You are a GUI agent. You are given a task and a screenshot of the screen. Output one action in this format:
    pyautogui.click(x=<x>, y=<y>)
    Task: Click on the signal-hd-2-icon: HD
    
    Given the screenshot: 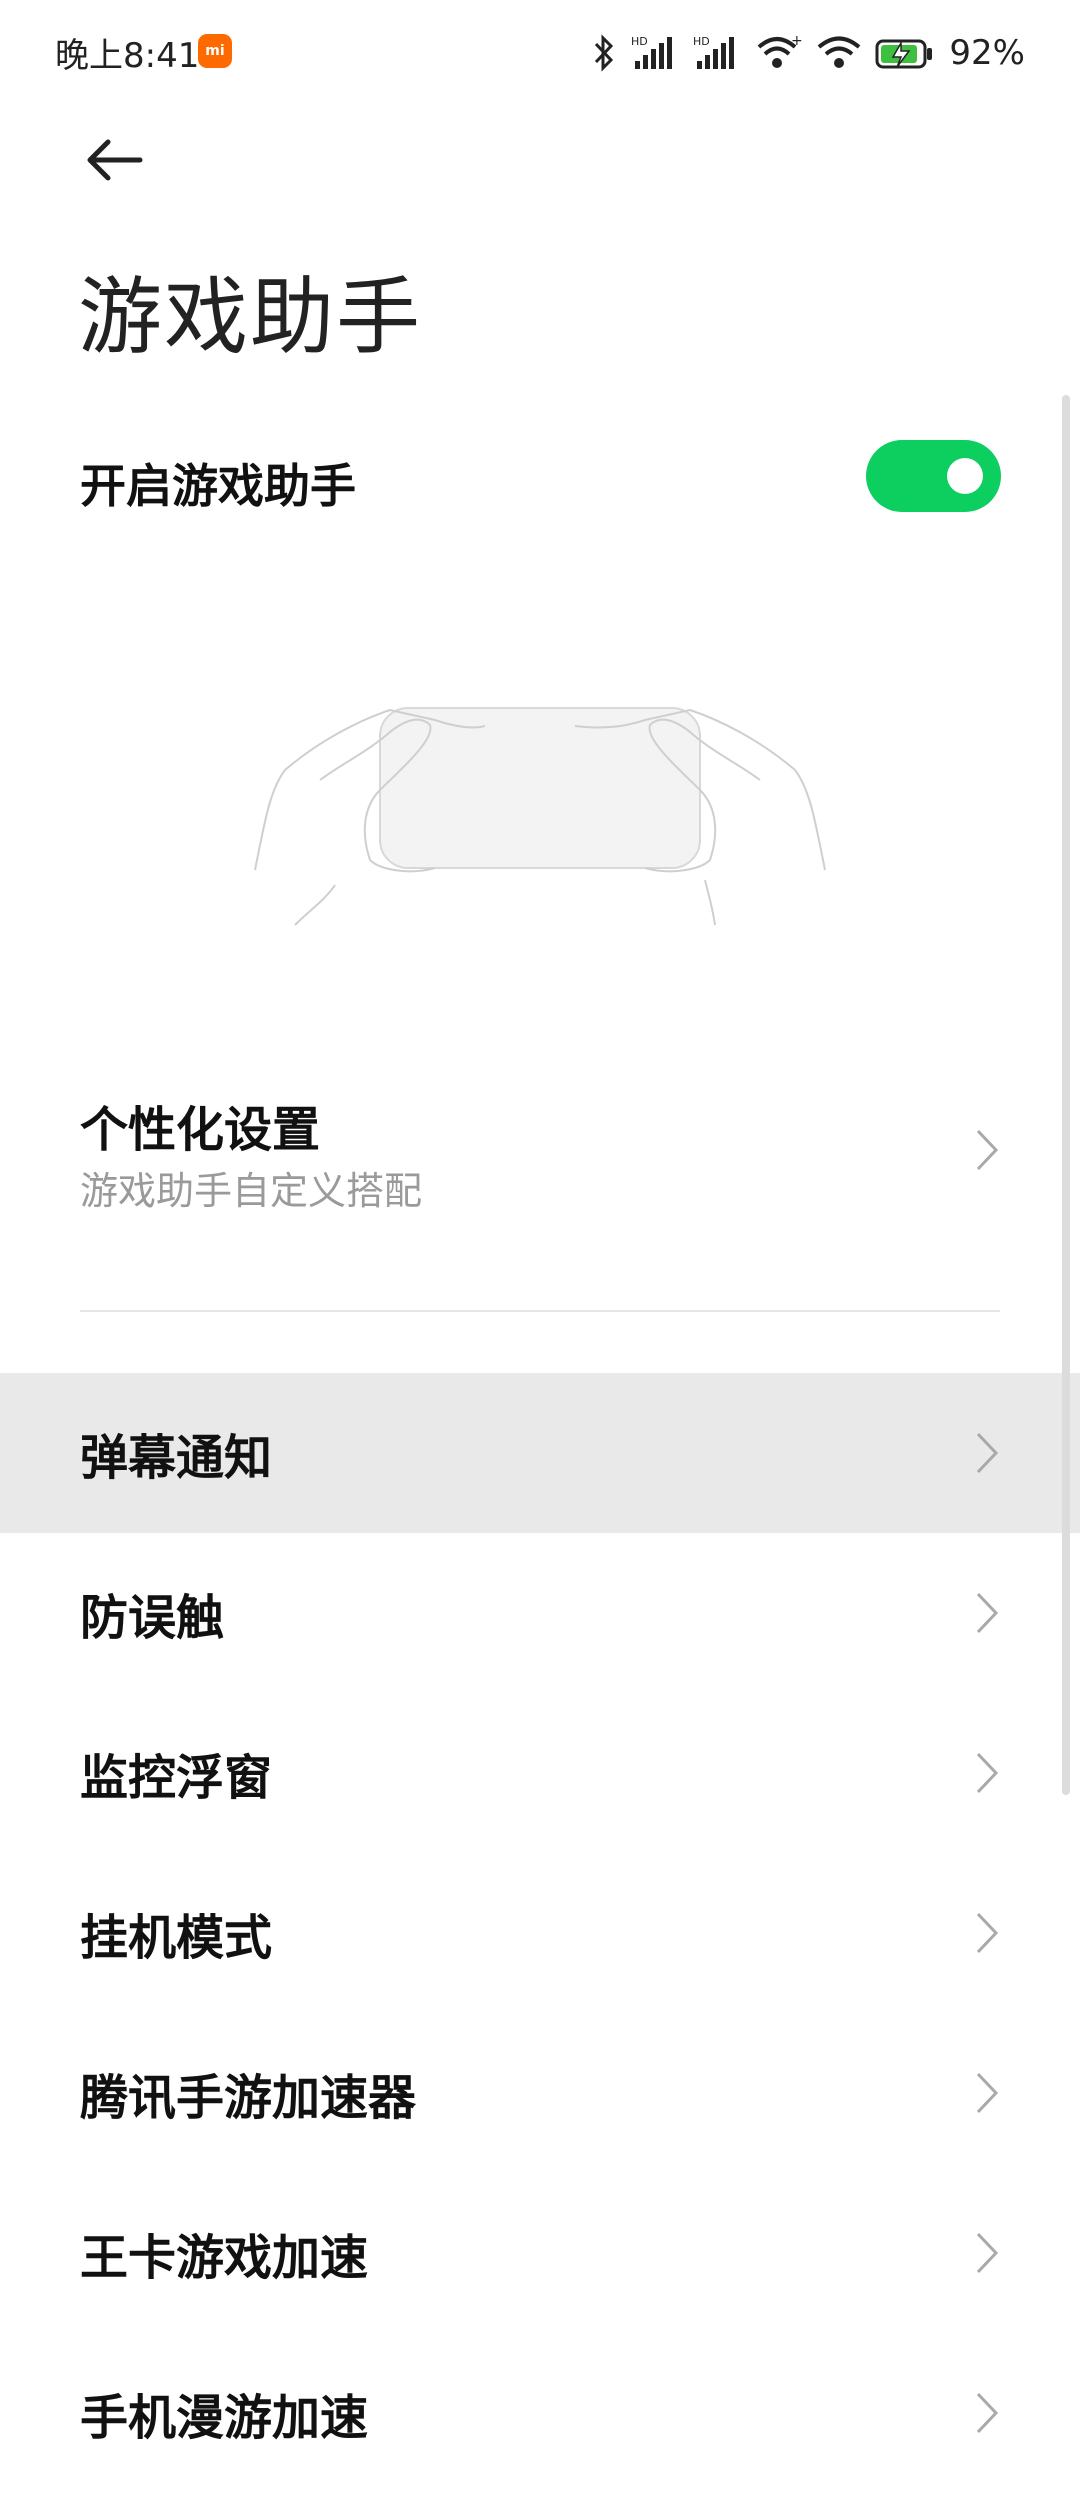 What is the action you would take?
    pyautogui.click(x=714, y=52)
    